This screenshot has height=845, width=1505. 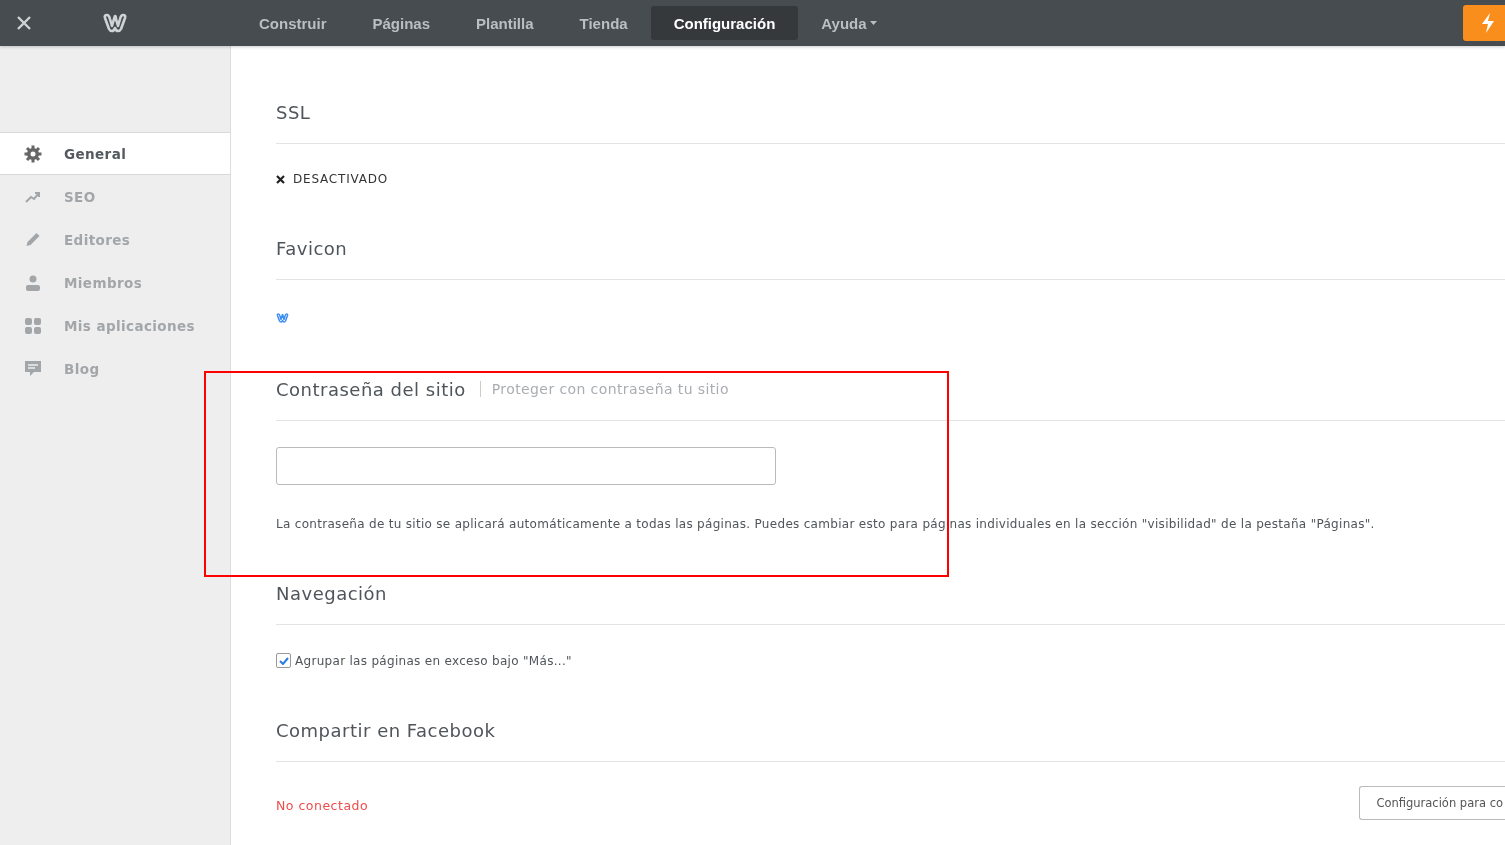 I want to click on sidebar-item: General, so click(x=115, y=153).